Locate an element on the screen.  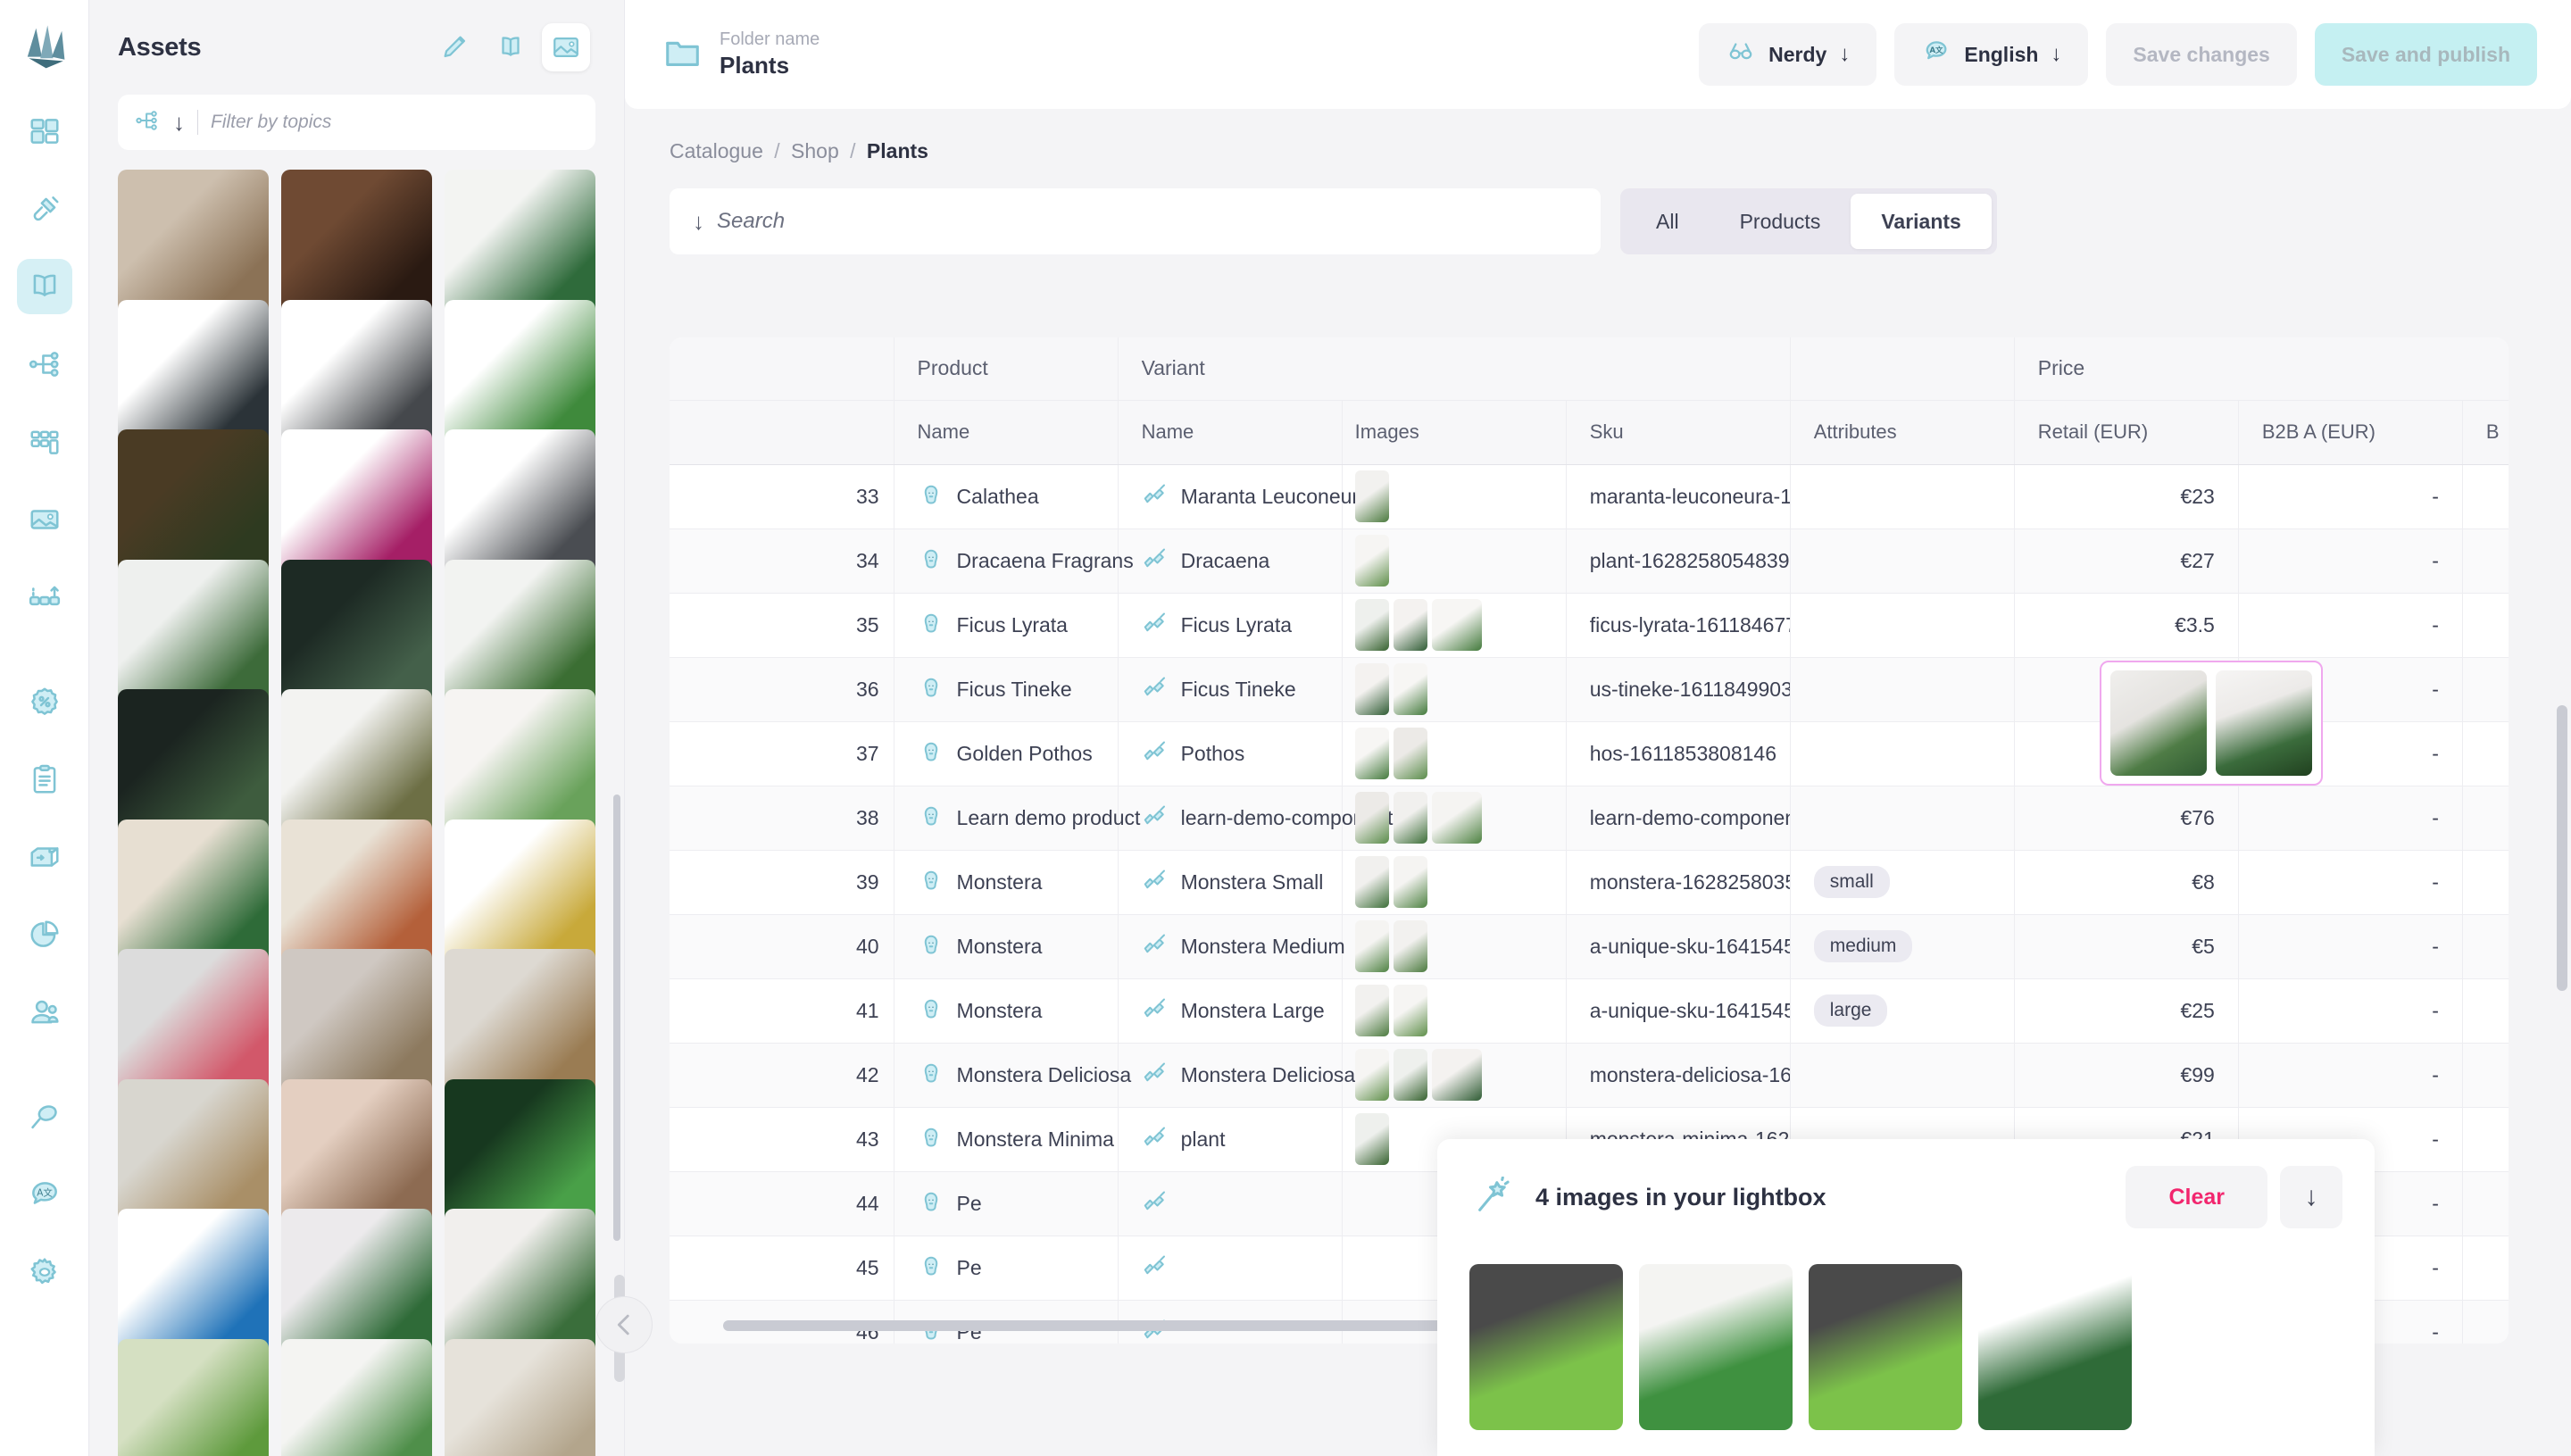
asset-palm-interior is located at coordinates (356, 635).